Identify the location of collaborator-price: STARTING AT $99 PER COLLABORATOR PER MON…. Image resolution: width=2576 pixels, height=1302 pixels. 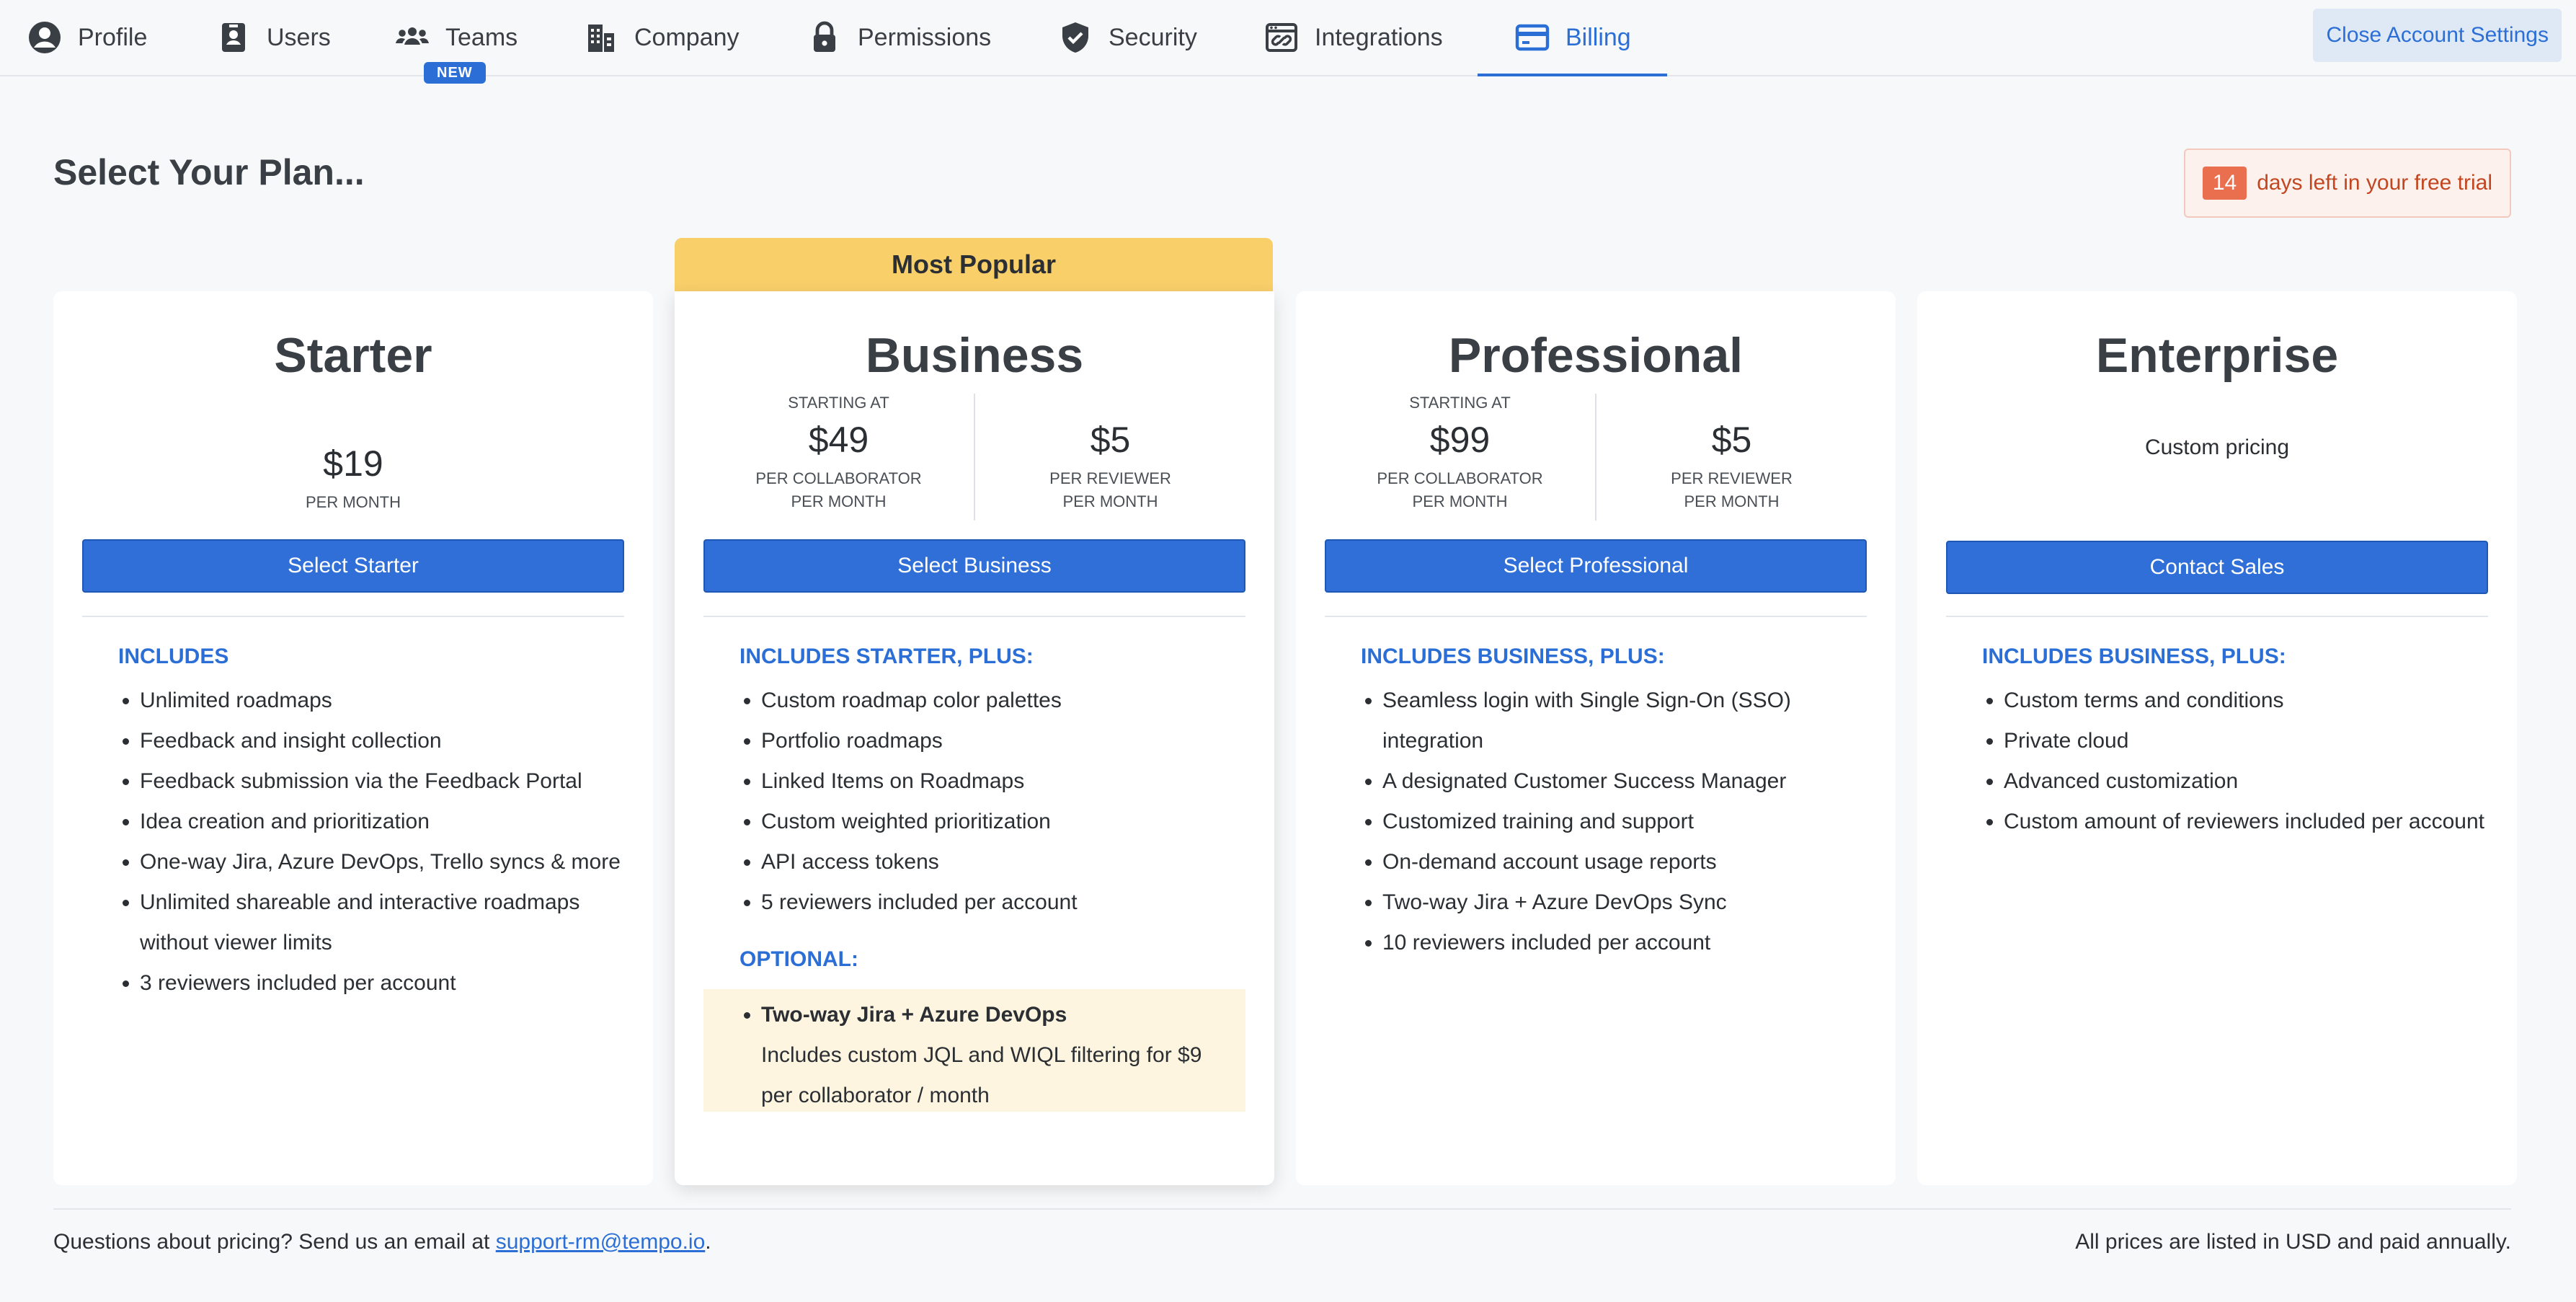
(1460, 457).